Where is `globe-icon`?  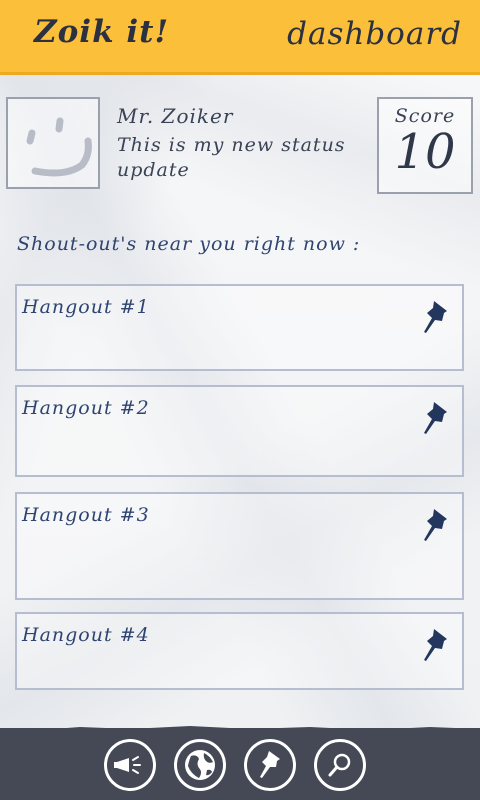
globe-icon is located at coordinates (200, 765).